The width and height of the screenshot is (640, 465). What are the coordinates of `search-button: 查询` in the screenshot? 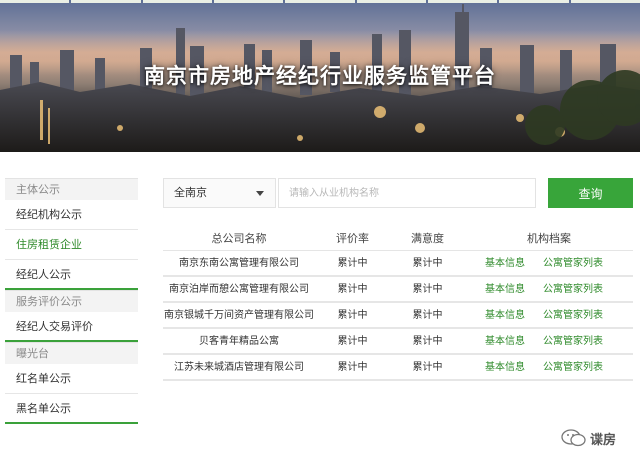 It's located at (590, 193).